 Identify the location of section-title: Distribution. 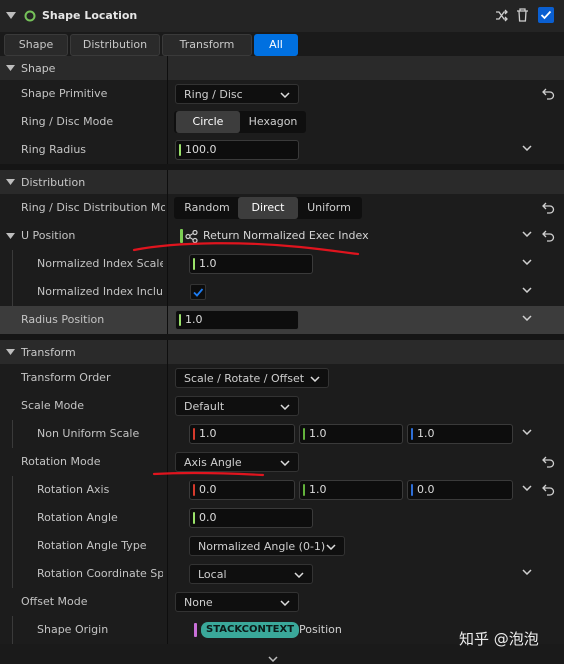
(53, 182).